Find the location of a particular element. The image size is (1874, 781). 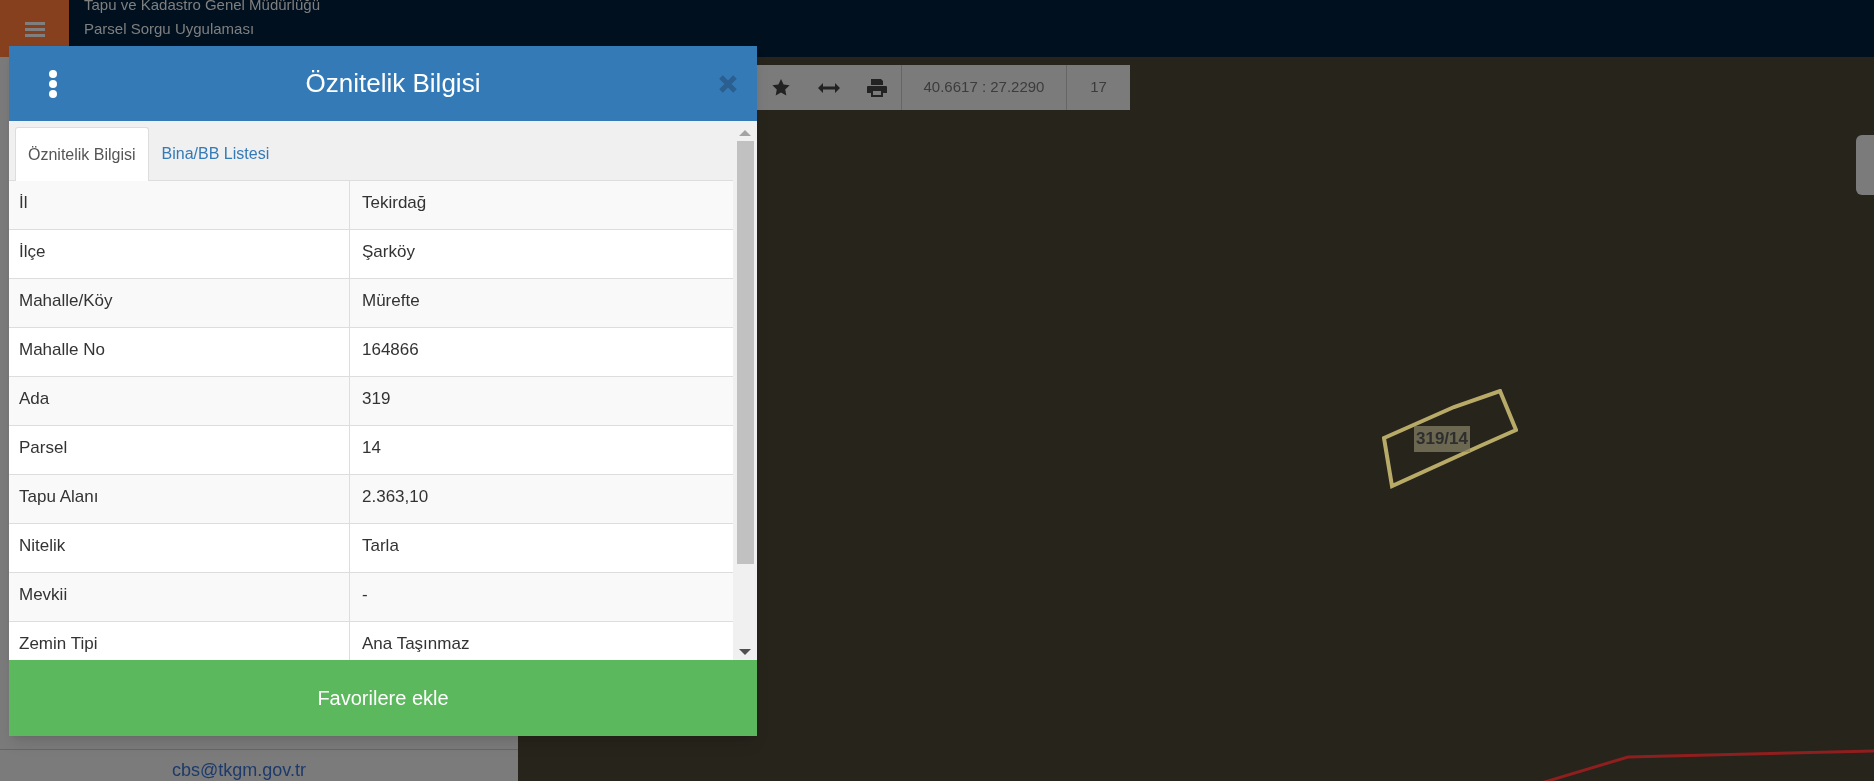

attribute-value: Ana Taşınmaz is located at coordinates (416, 644).